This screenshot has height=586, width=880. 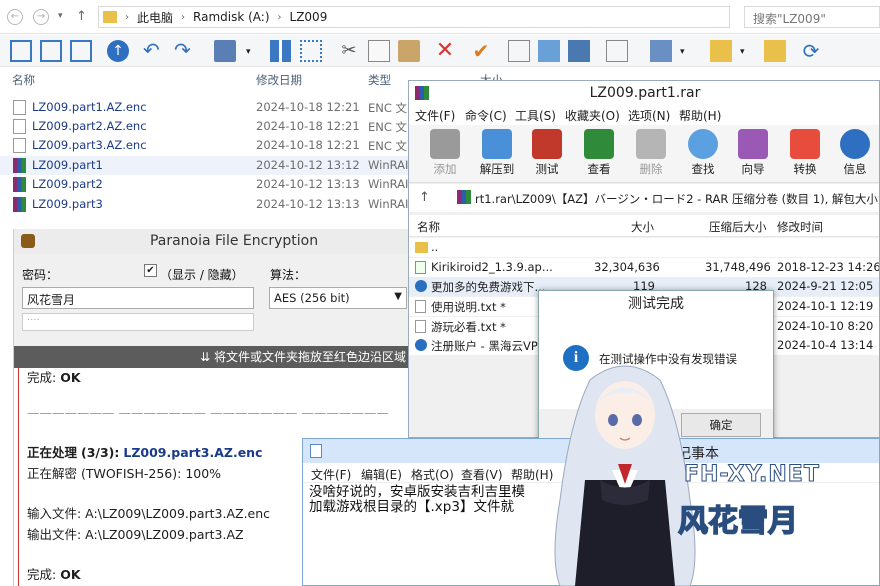 What do you see at coordinates (205, 126) in the screenshot?
I see `file-row: LZ009.part2.AZ.enc 2024-10-18 12:21 ENC 文` at bounding box center [205, 126].